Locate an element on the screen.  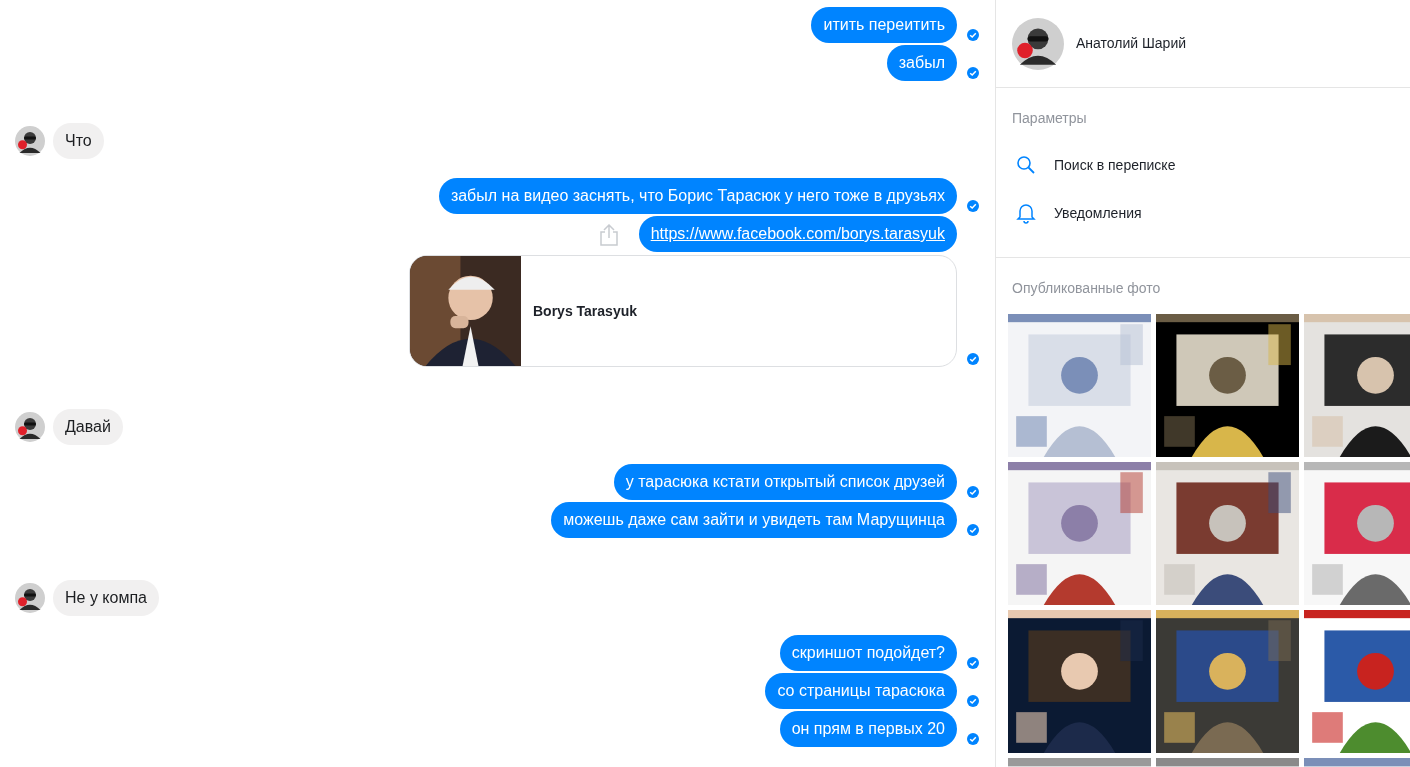
message-bubble: Что is located at coordinates (78, 141).